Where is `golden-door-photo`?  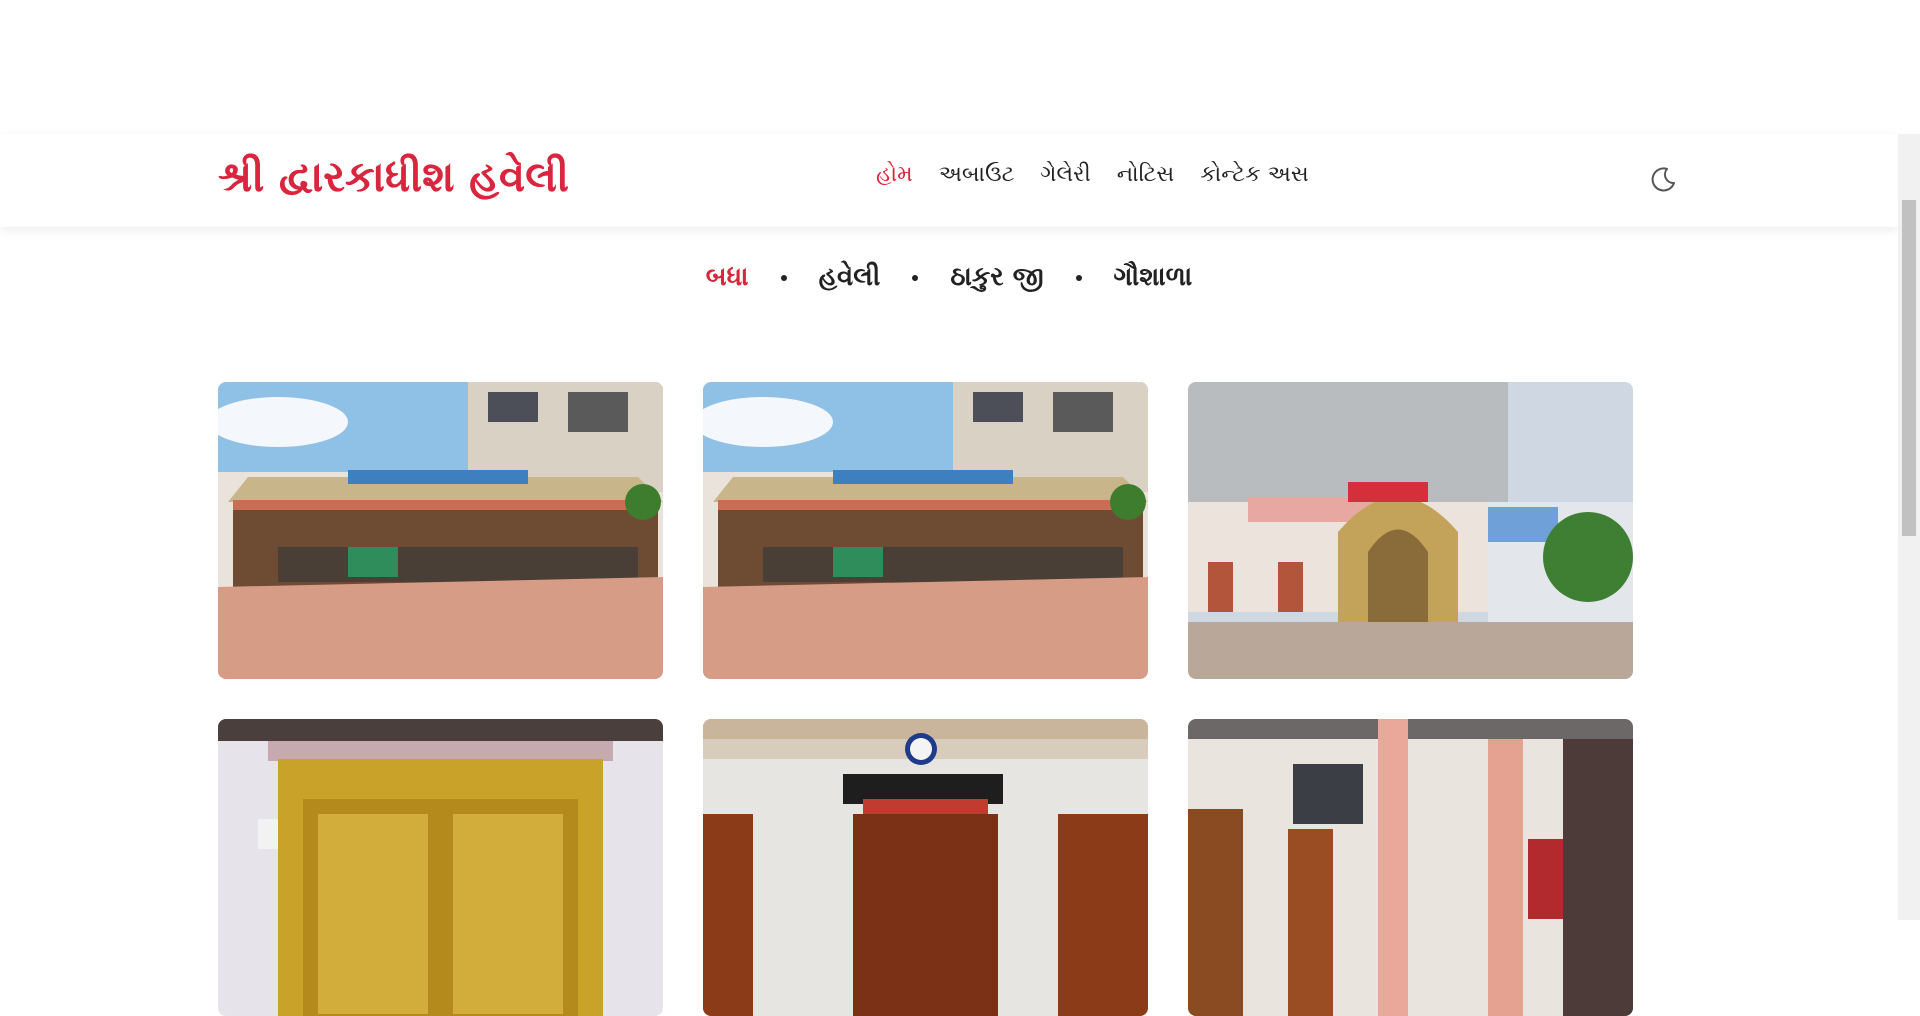
golden-door-photo is located at coordinates (440, 867).